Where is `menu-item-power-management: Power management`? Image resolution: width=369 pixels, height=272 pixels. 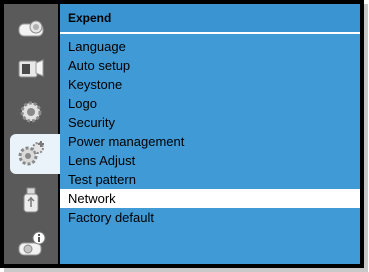 menu-item-power-management: Power management is located at coordinates (210, 141).